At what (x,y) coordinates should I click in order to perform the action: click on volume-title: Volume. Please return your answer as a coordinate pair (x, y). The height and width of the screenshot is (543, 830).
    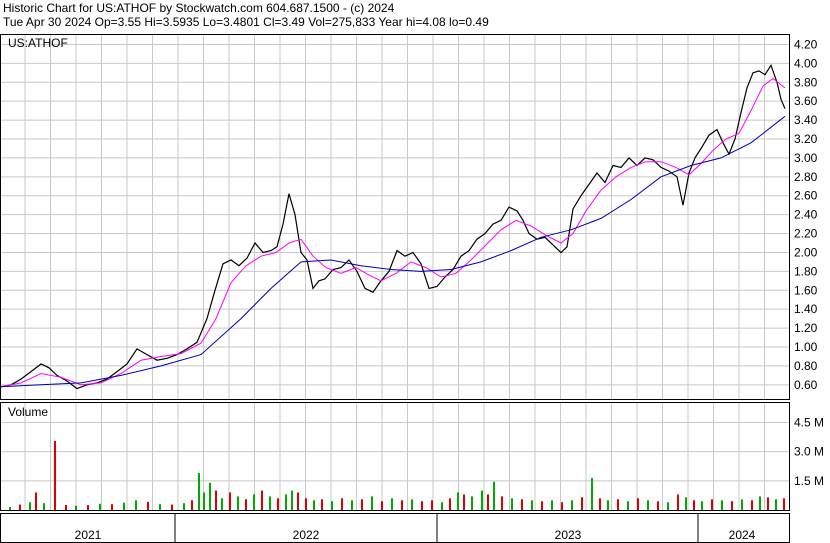
    Looking at the image, I should click on (28, 412).